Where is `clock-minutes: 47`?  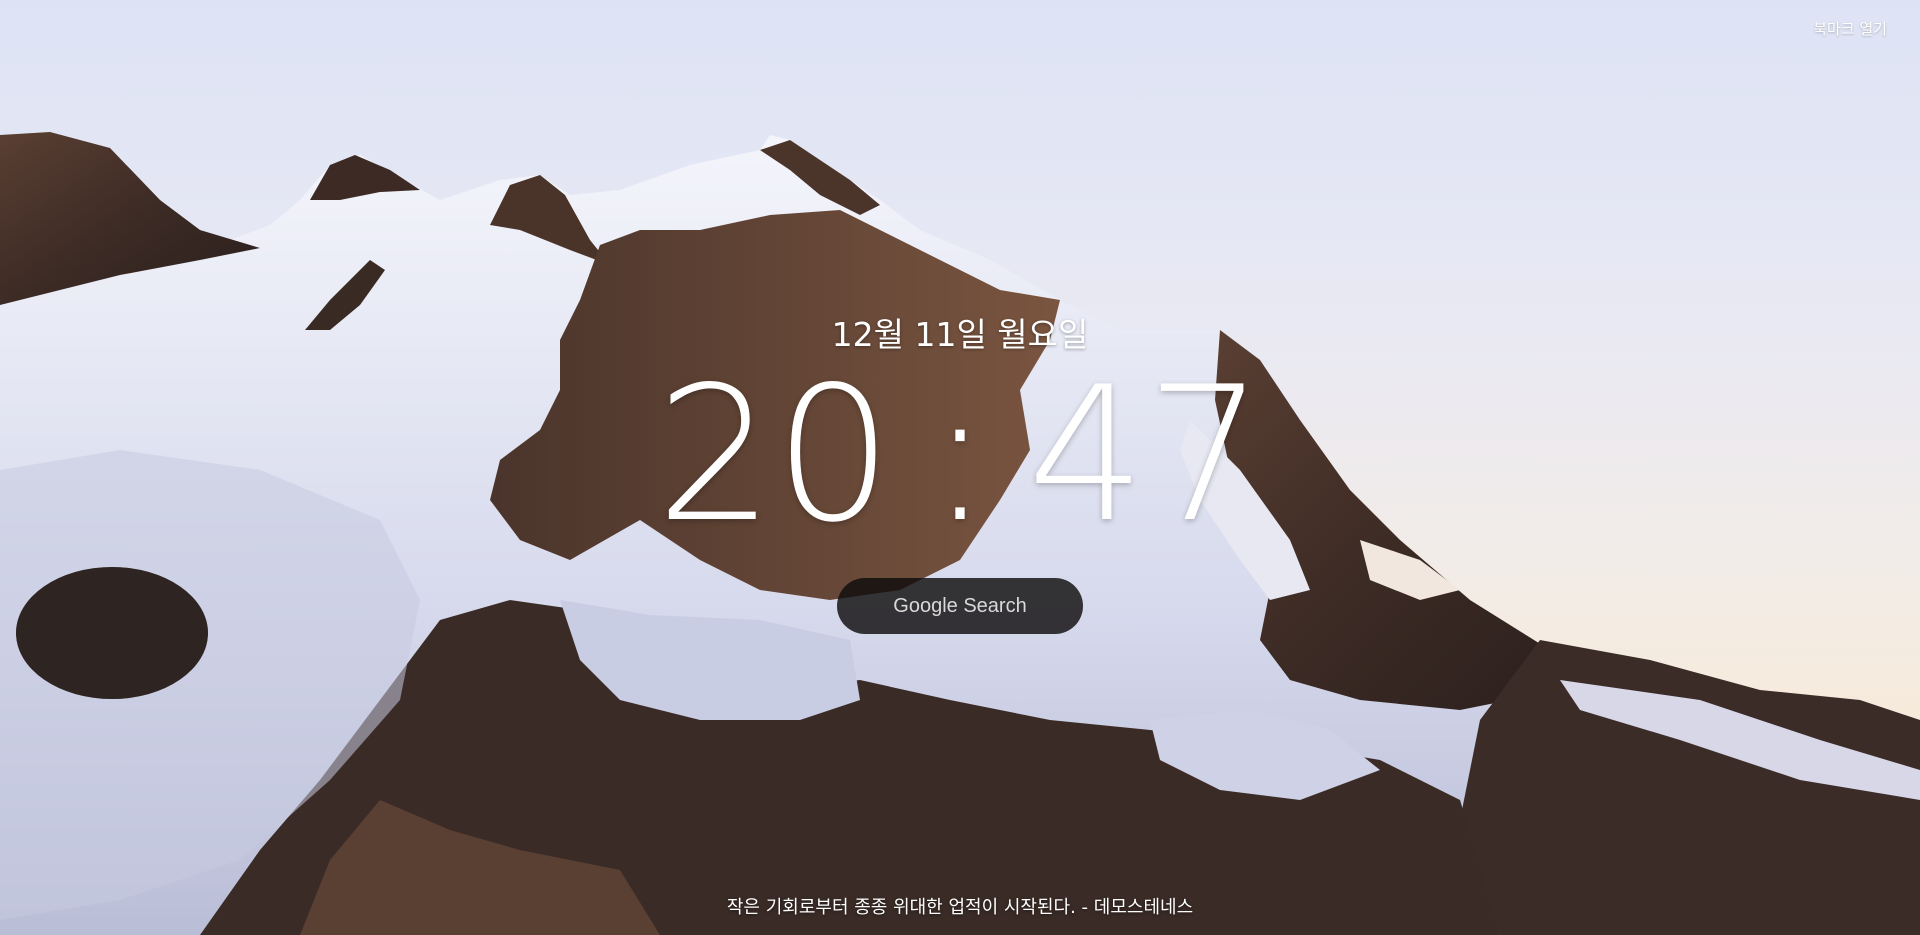
clock-minutes: 47 is located at coordinates (1146, 454).